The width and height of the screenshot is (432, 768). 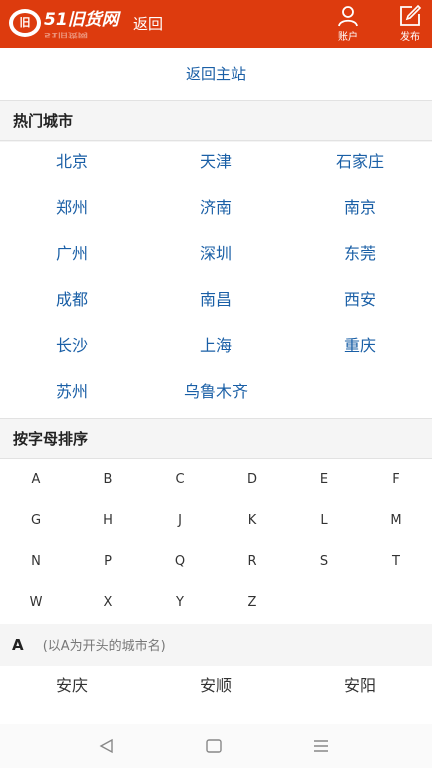 I want to click on letter-link: B, so click(x=108, y=479).